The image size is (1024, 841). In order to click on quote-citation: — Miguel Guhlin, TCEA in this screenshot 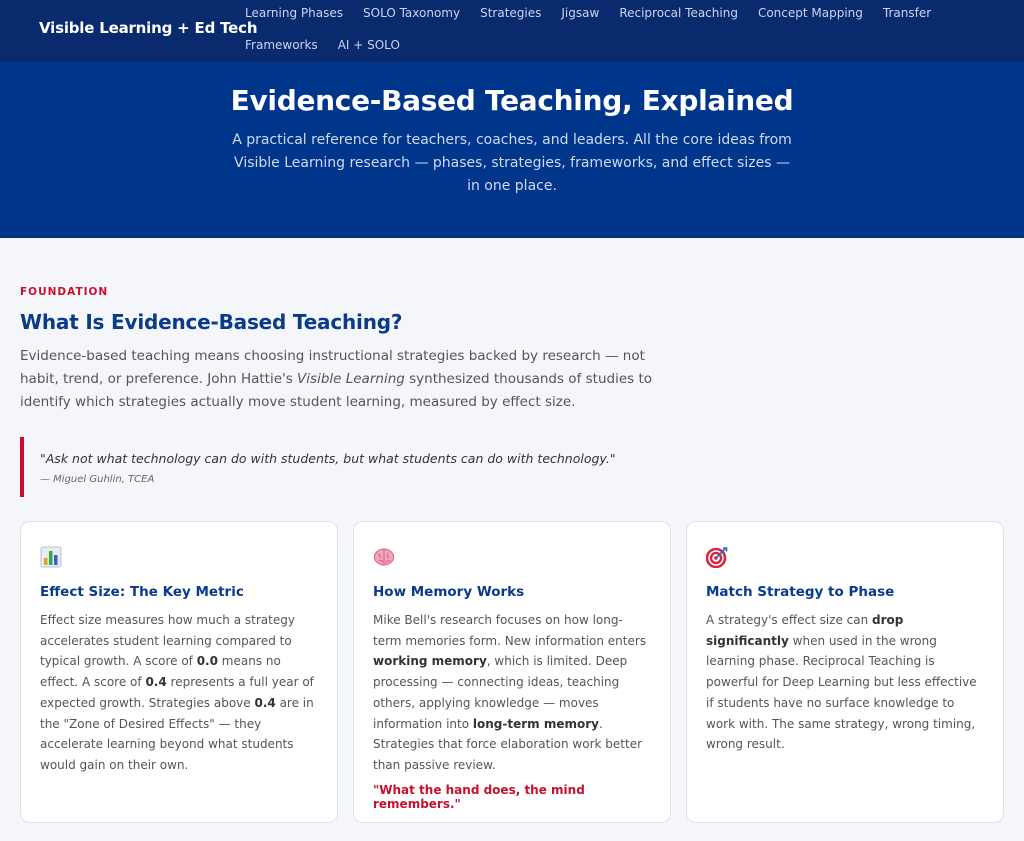, I will do `click(97, 479)`.